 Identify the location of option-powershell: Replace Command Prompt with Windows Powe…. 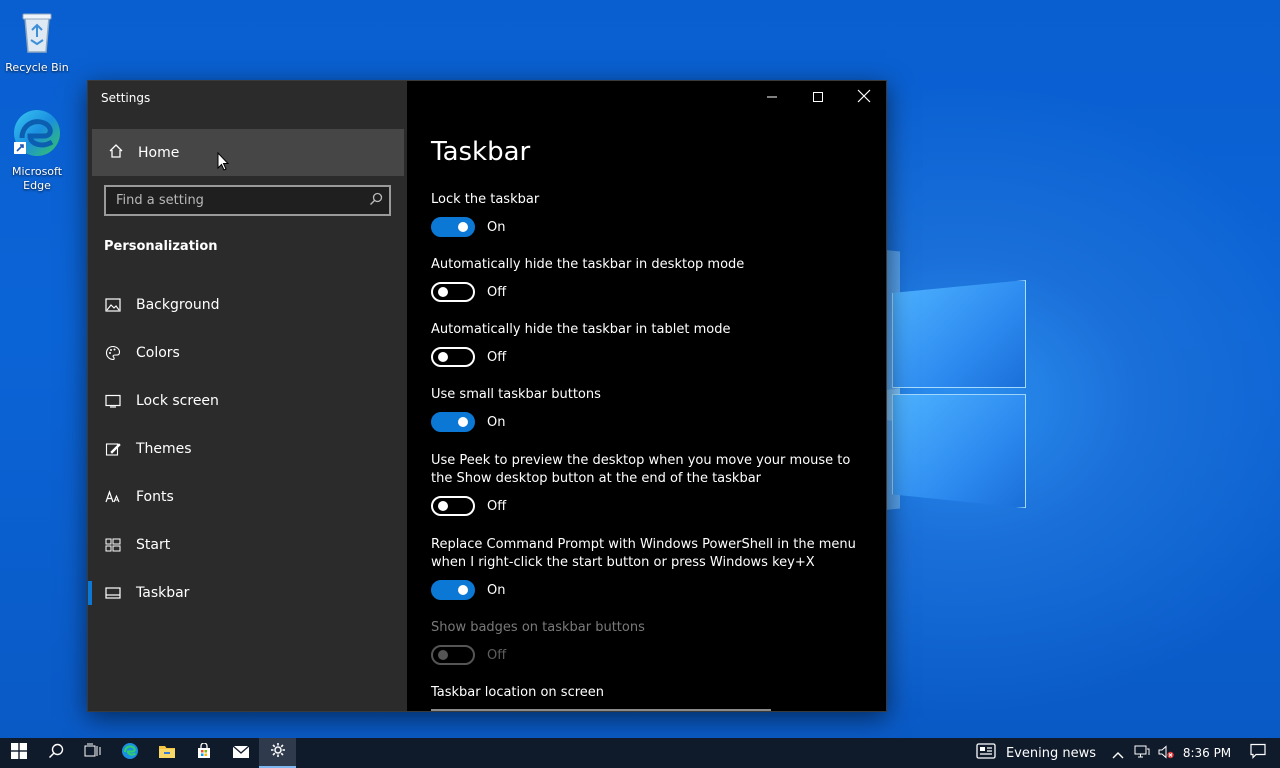
(651, 568).